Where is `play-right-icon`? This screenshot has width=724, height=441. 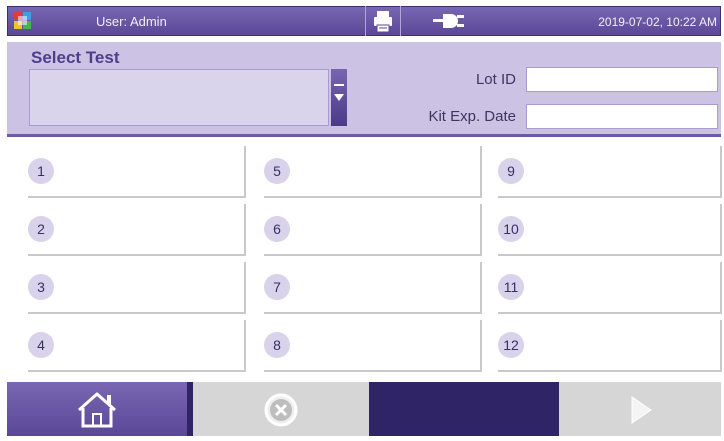
play-right-icon is located at coordinates (641, 410).